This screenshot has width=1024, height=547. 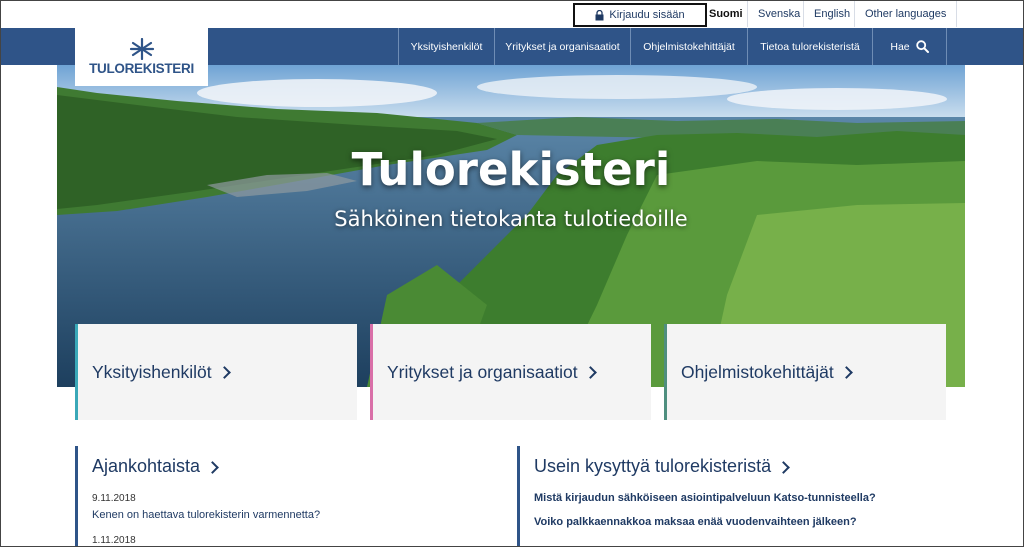 I want to click on logo: TULOREKISTERI, so click(x=141, y=56).